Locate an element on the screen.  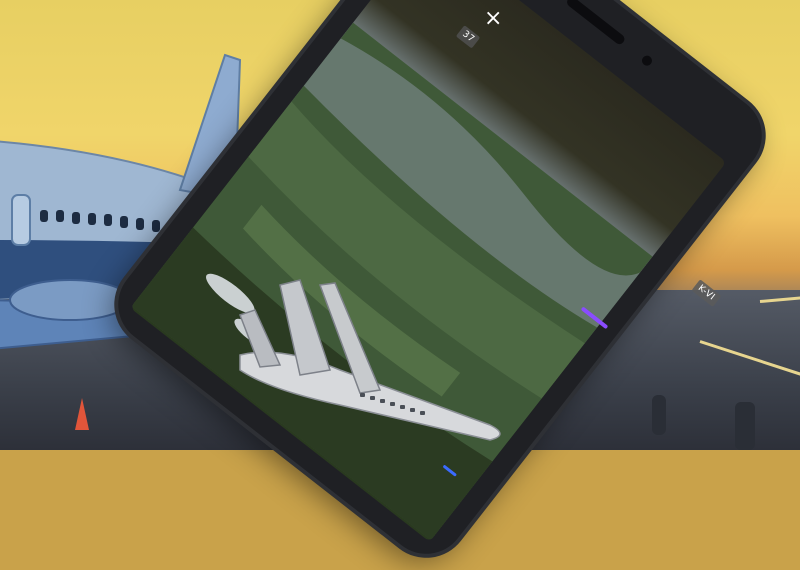
flying-airplane is located at coordinates (370, 360).